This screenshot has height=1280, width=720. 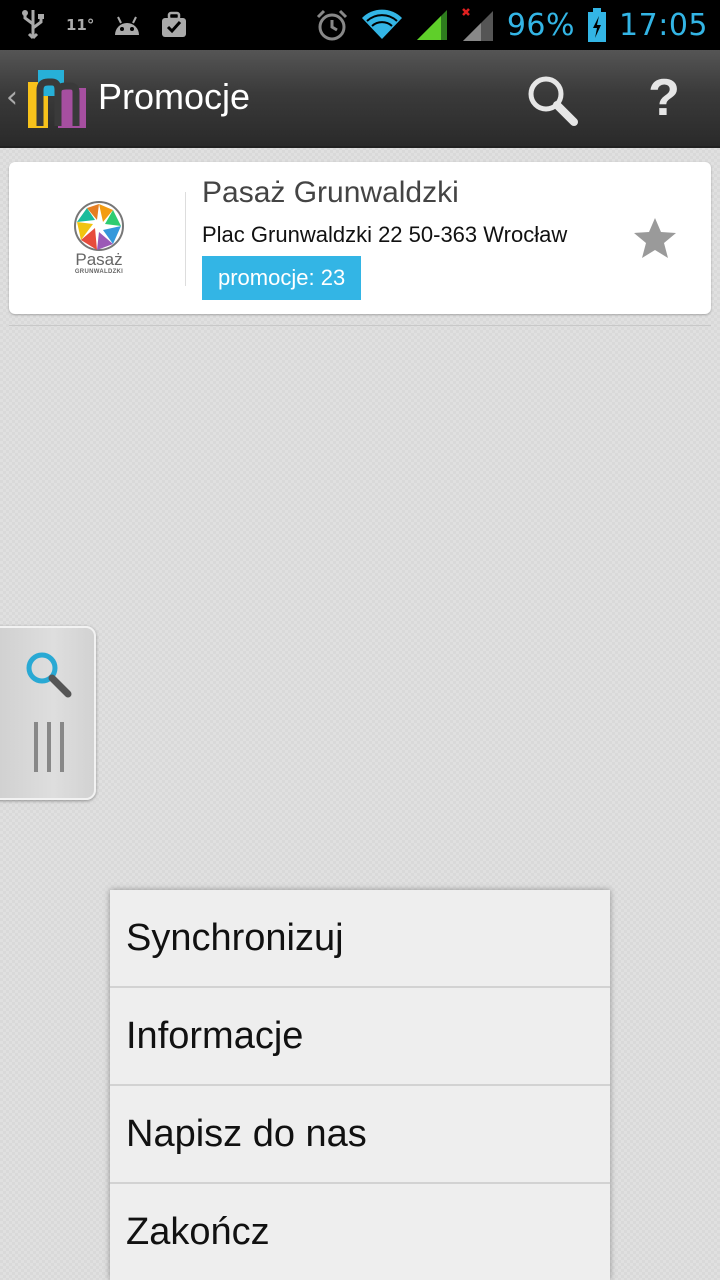 I want to click on page-title: Promocje, so click(x=174, y=96).